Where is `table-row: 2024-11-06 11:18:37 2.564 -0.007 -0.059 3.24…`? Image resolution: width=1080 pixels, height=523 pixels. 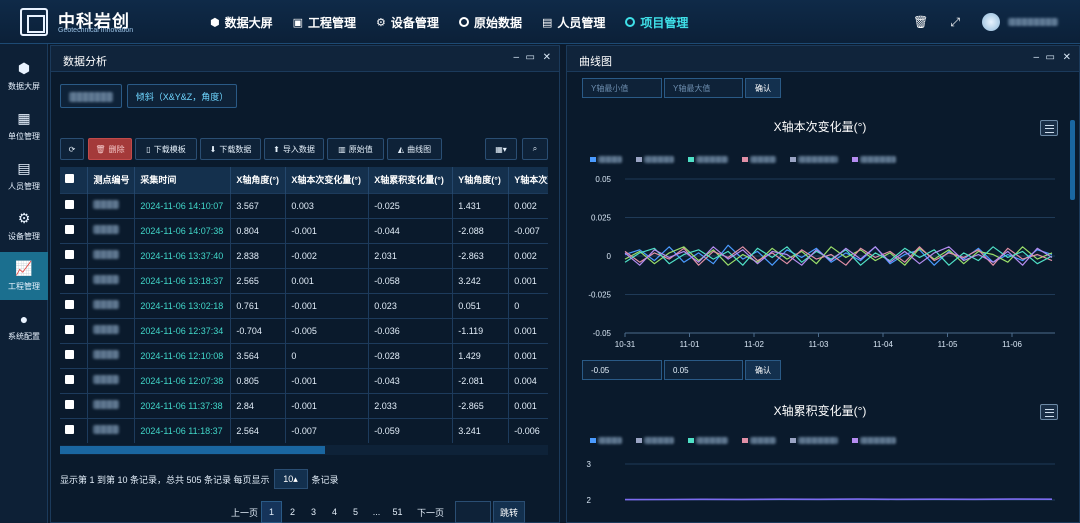
table-row: 2024-11-06 11:18:37 2.564 -0.007 -0.059 3.24… is located at coordinates (304, 430).